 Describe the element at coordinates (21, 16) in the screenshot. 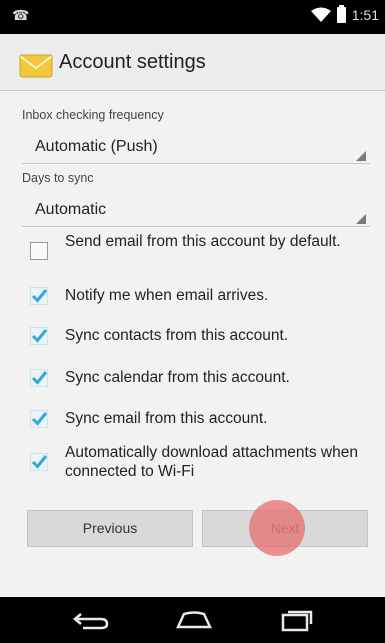

I see `call-icon: ☎` at that location.